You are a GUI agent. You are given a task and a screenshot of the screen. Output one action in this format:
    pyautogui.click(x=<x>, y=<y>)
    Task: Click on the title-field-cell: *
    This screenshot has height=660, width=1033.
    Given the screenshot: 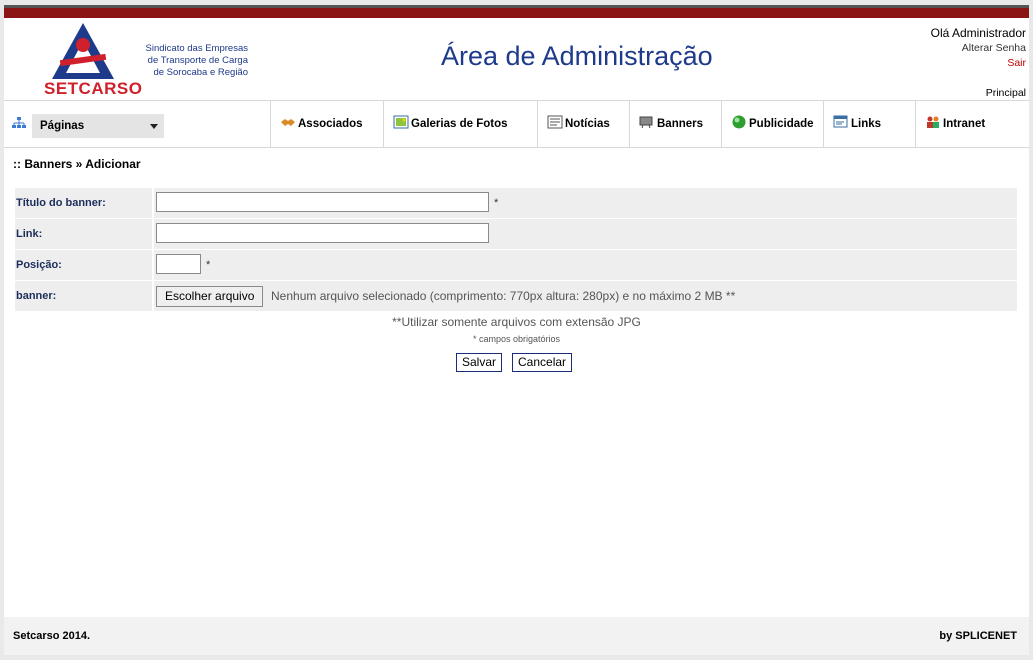 What is the action you would take?
    pyautogui.click(x=585, y=203)
    